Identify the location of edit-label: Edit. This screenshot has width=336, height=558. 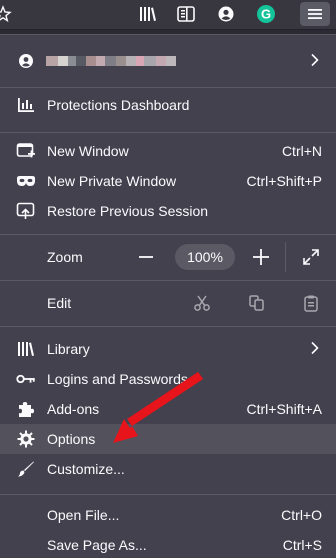
(59, 303).